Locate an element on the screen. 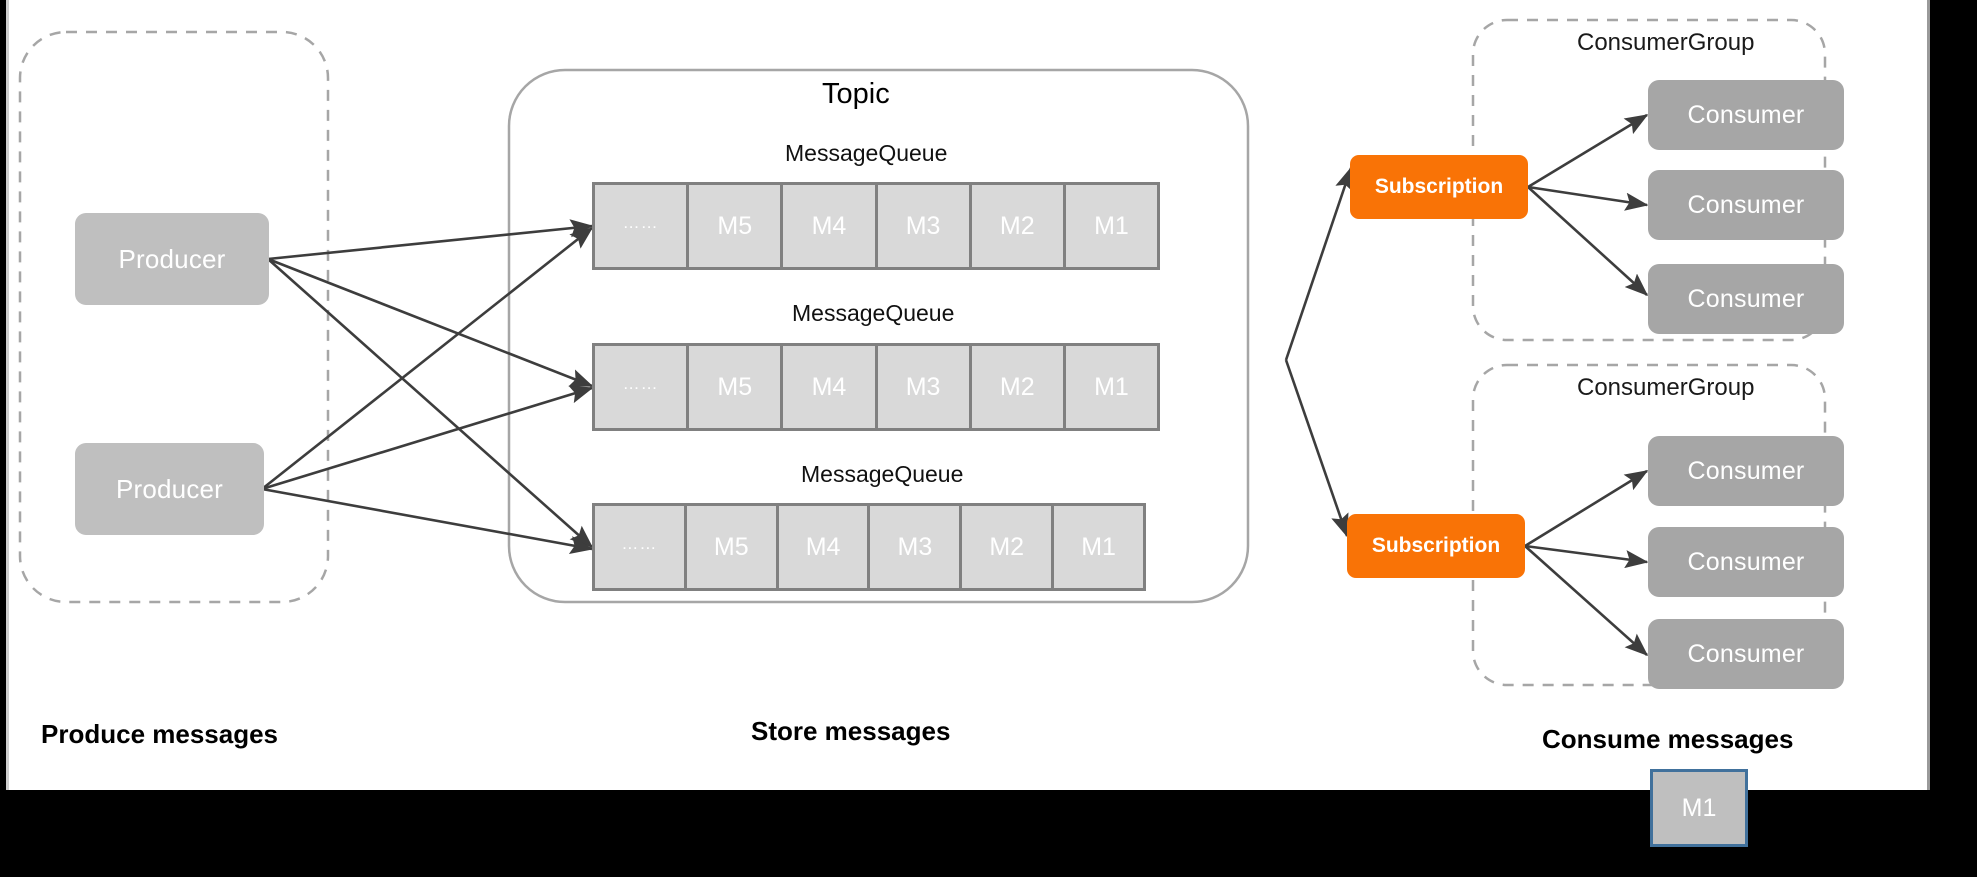  consumer-group-title-1: ConsumerGroup is located at coordinates (1666, 42).